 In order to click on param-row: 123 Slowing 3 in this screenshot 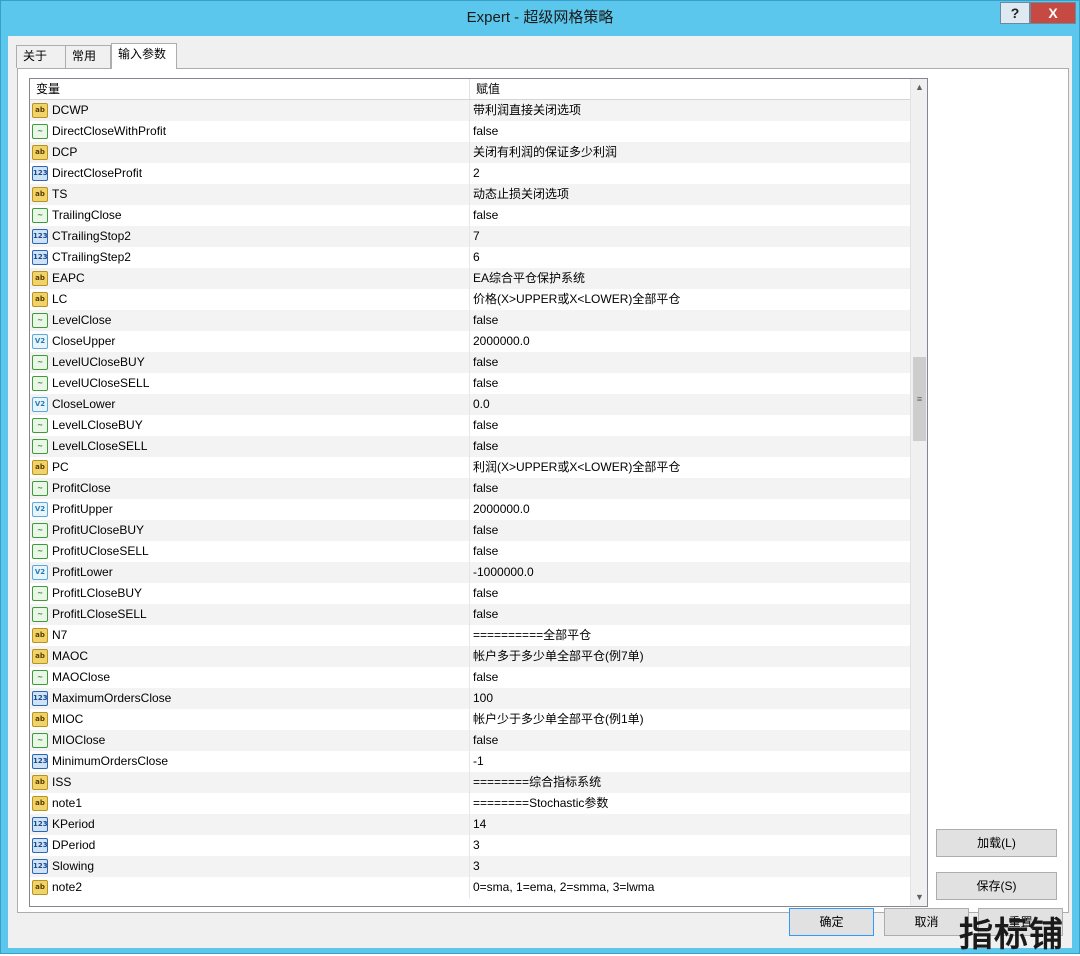, I will do `click(470, 866)`.